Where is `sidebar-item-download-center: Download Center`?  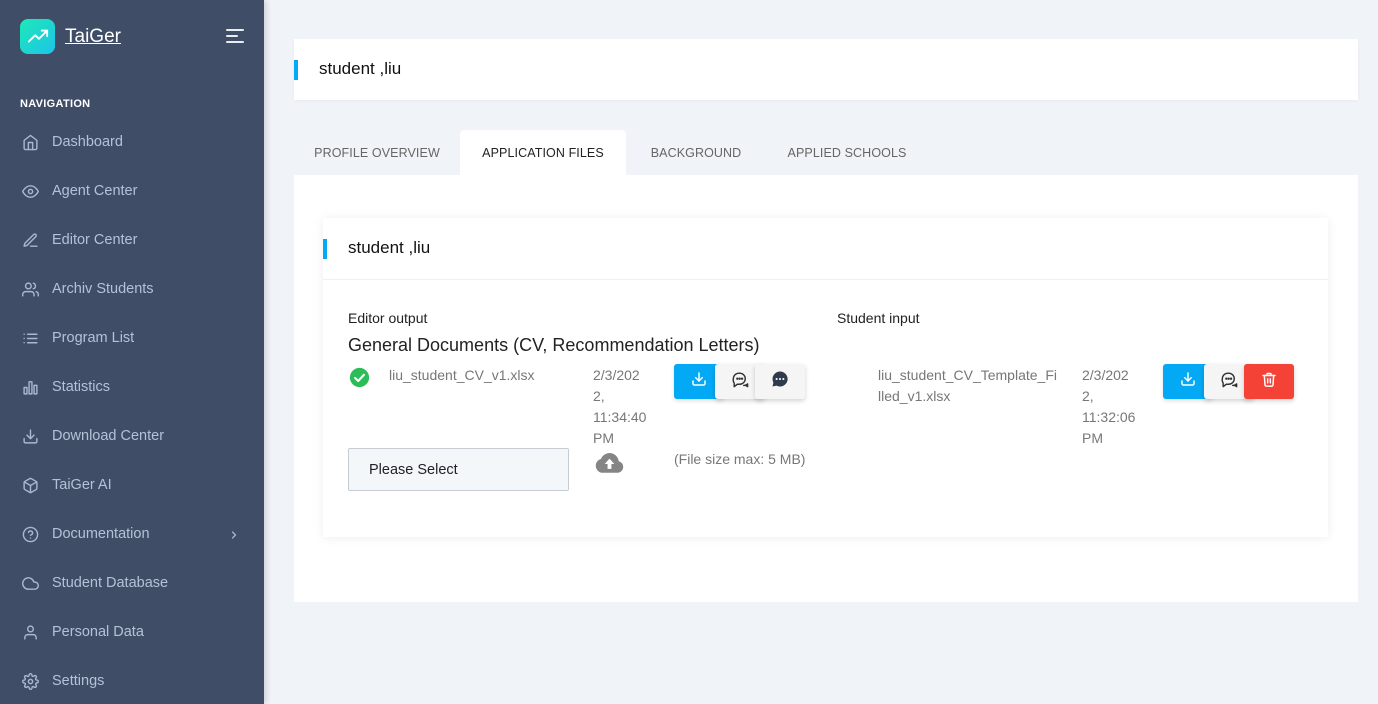
sidebar-item-download-center: Download Center is located at coordinates (132, 436).